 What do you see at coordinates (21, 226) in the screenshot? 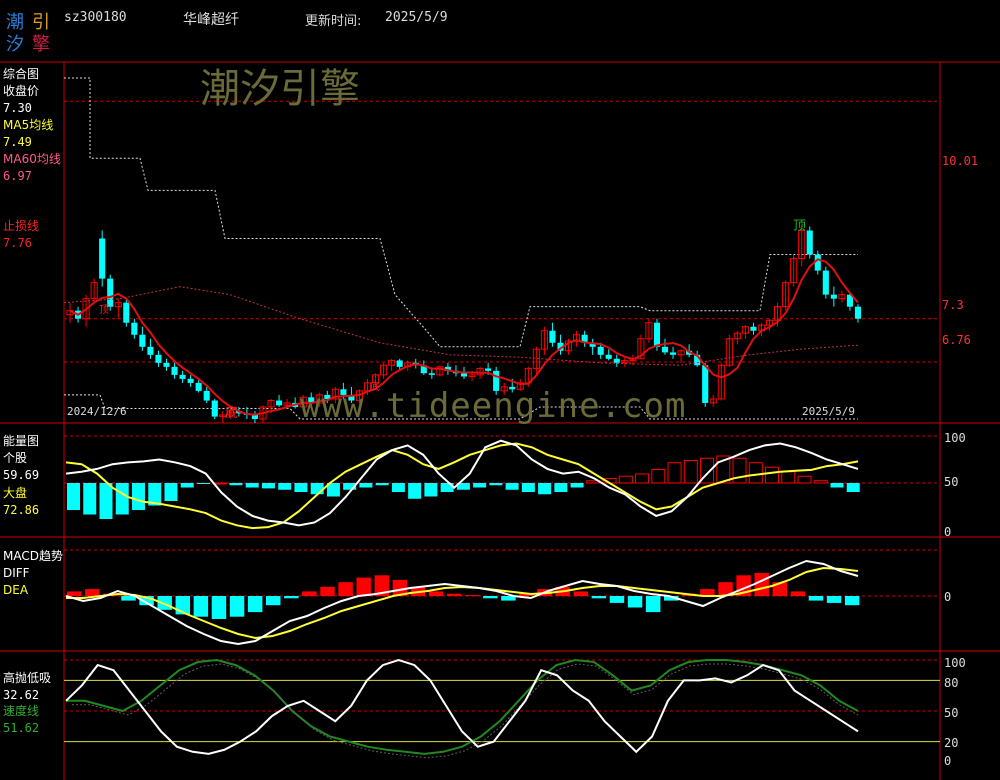
I see `stop-label: 止损线` at bounding box center [21, 226].